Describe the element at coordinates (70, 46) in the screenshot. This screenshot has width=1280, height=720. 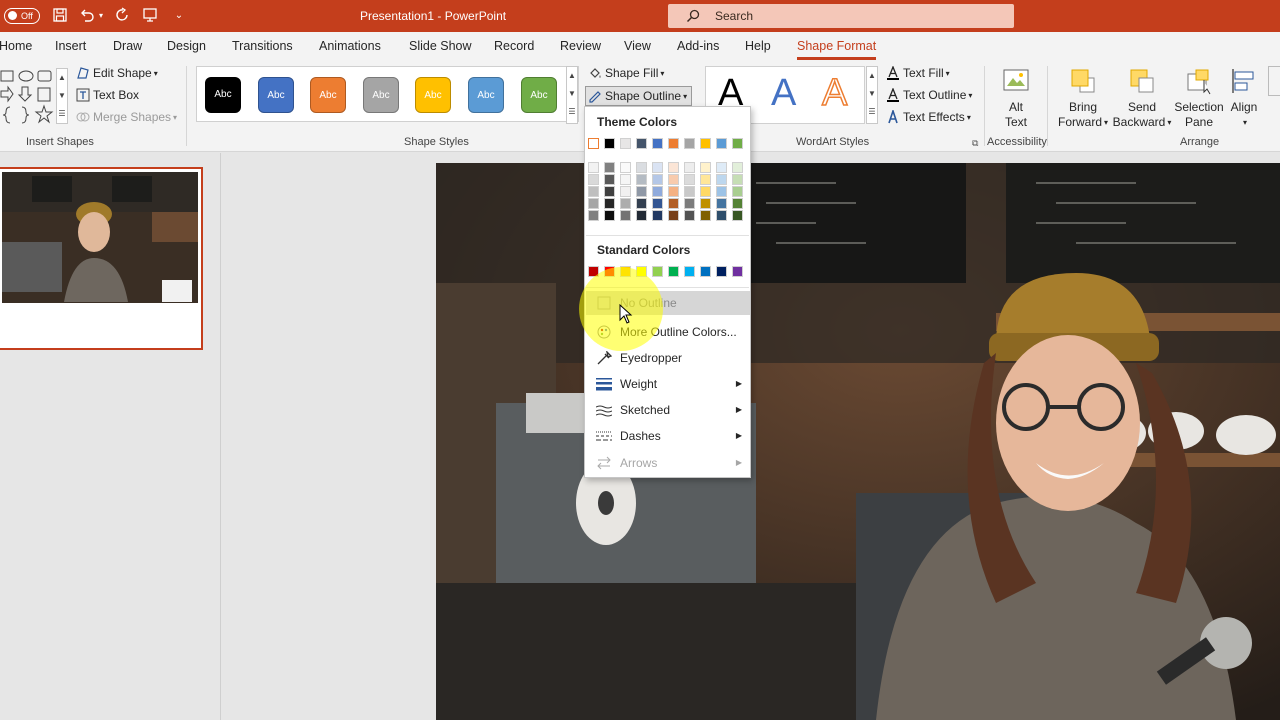
I see `tab-insert: Insert` at that location.